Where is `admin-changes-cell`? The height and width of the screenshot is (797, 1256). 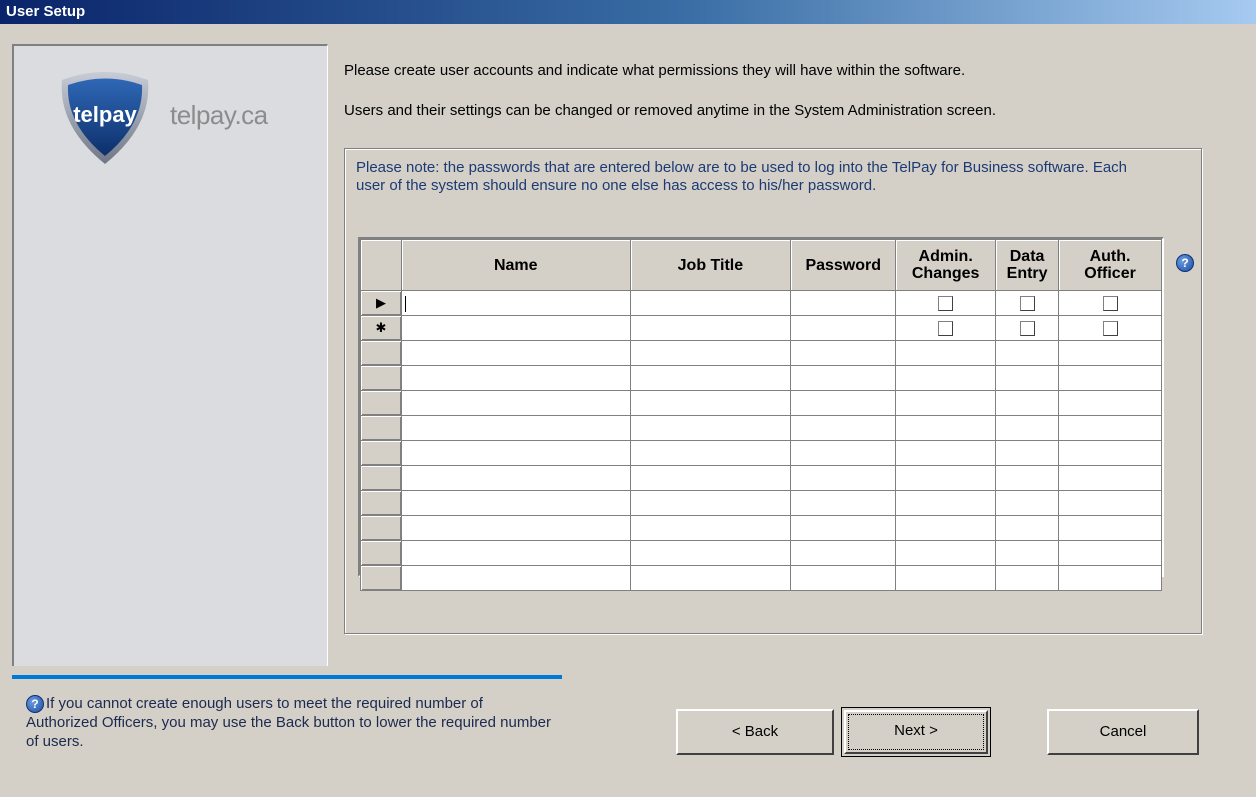
admin-changes-cell is located at coordinates (946, 303).